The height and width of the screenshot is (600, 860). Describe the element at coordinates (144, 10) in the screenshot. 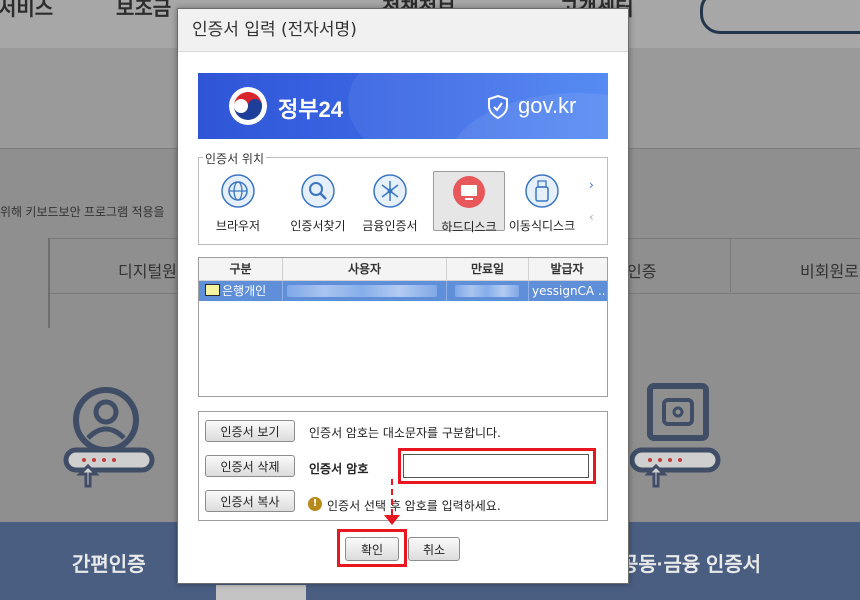

I see `nav-item-subsidy: 보조금` at that location.